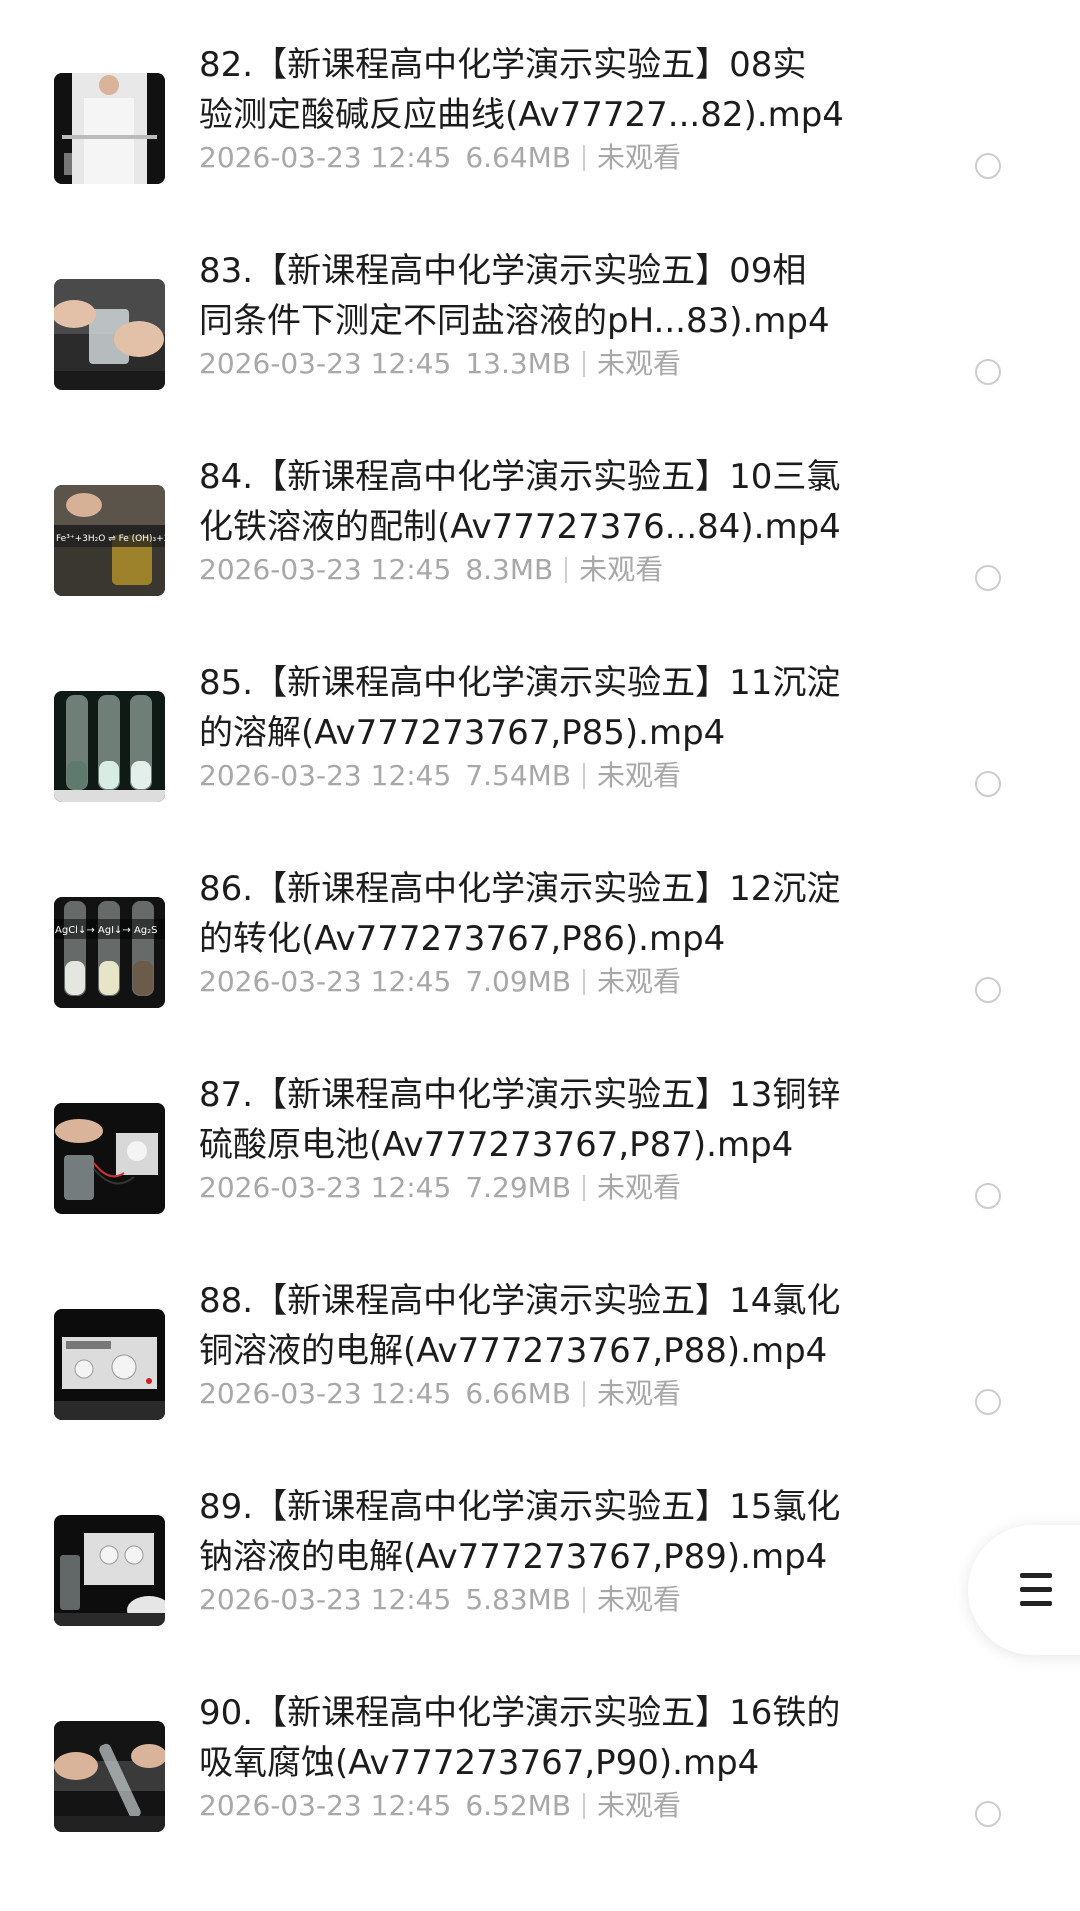 The width and height of the screenshot is (1080, 1911). I want to click on file-title-line: 铜溶液的电解(Av777273767,P88).mp4, so click(513, 1351).